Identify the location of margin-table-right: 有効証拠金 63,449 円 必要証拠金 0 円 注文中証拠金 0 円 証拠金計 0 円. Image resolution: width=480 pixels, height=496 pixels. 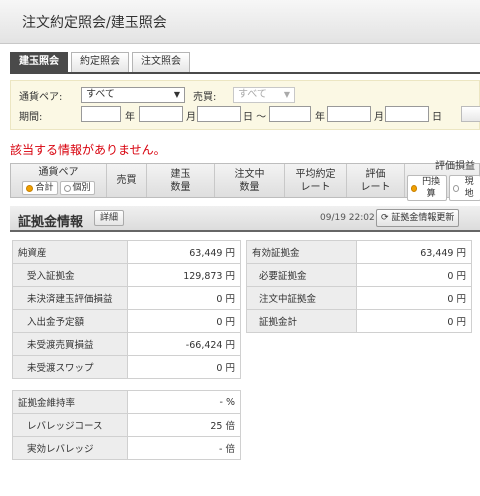
(359, 286).